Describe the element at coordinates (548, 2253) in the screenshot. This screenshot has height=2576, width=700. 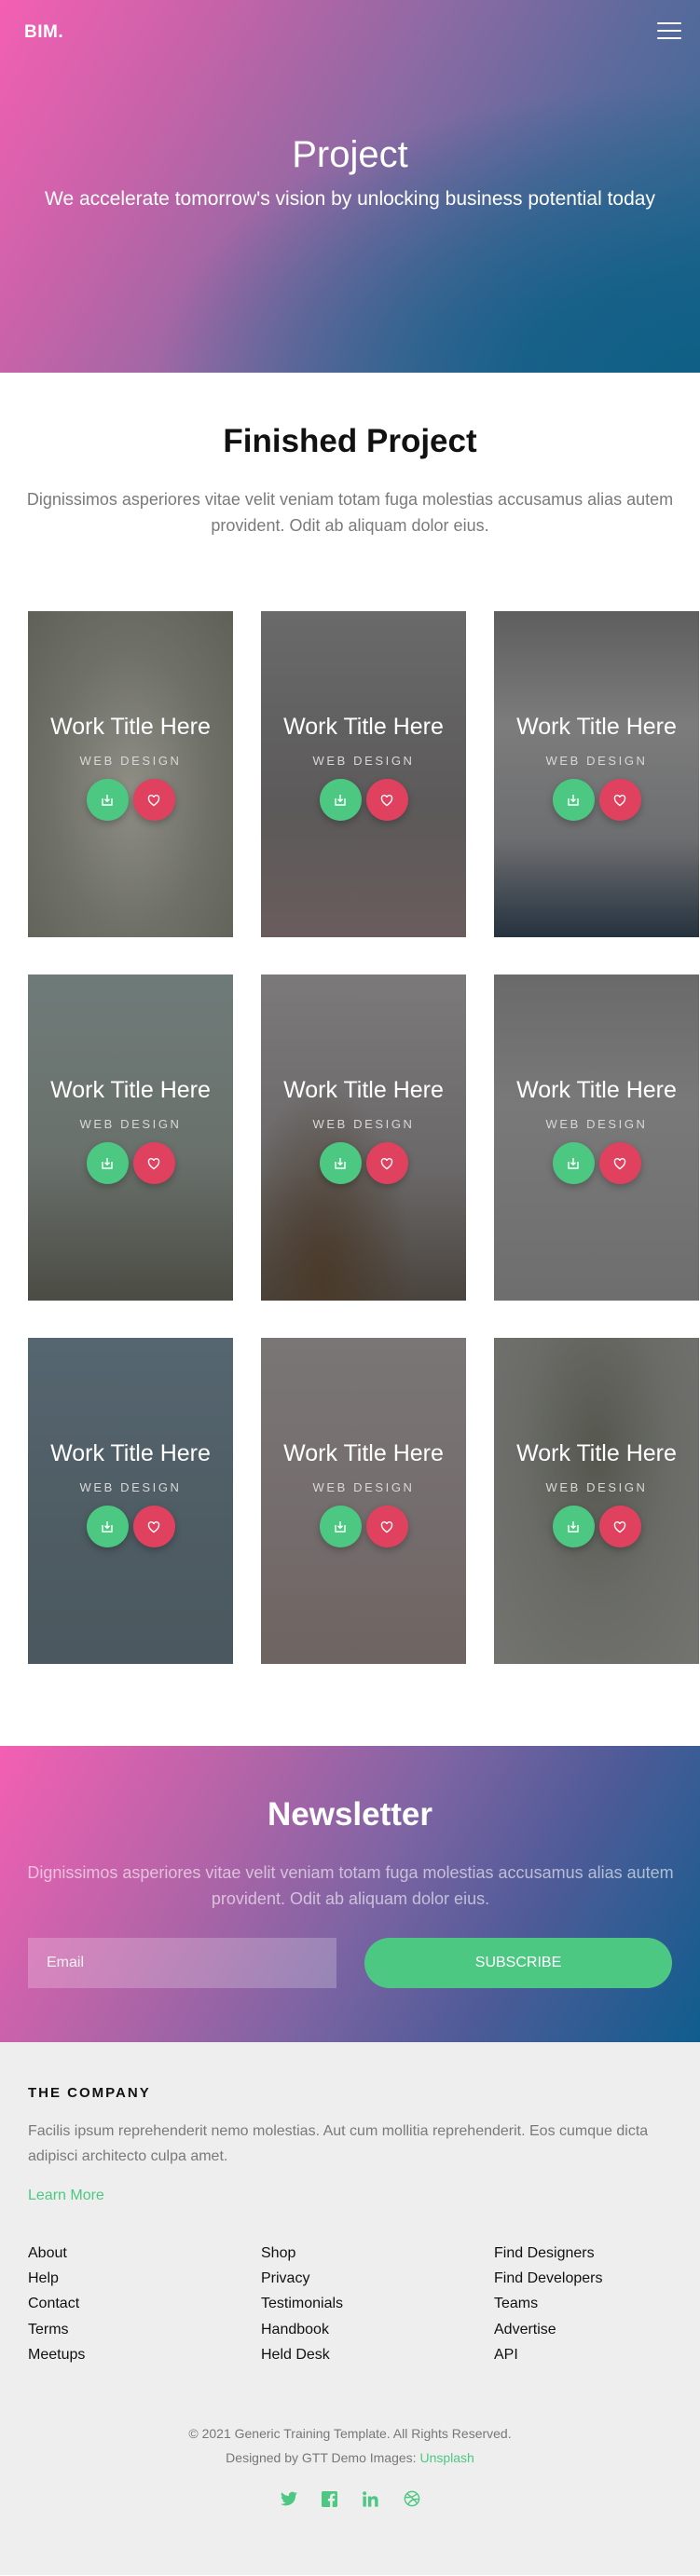
I see `footer-link-find-designers: Find Designers` at that location.